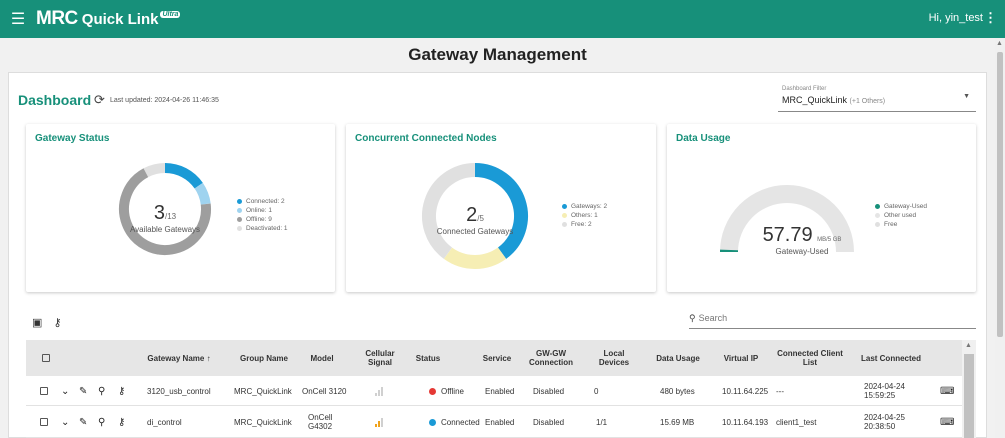 The width and height of the screenshot is (1005, 438). I want to click on cell-service: Enabled, so click(500, 422).